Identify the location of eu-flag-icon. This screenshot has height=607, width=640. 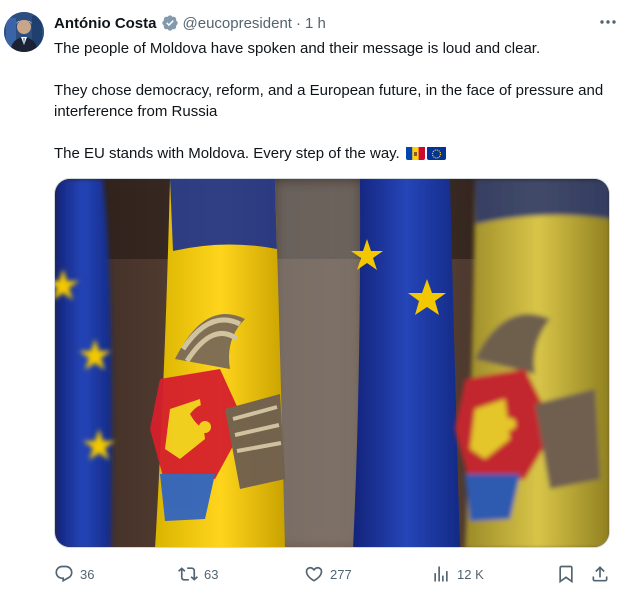
(436, 153).